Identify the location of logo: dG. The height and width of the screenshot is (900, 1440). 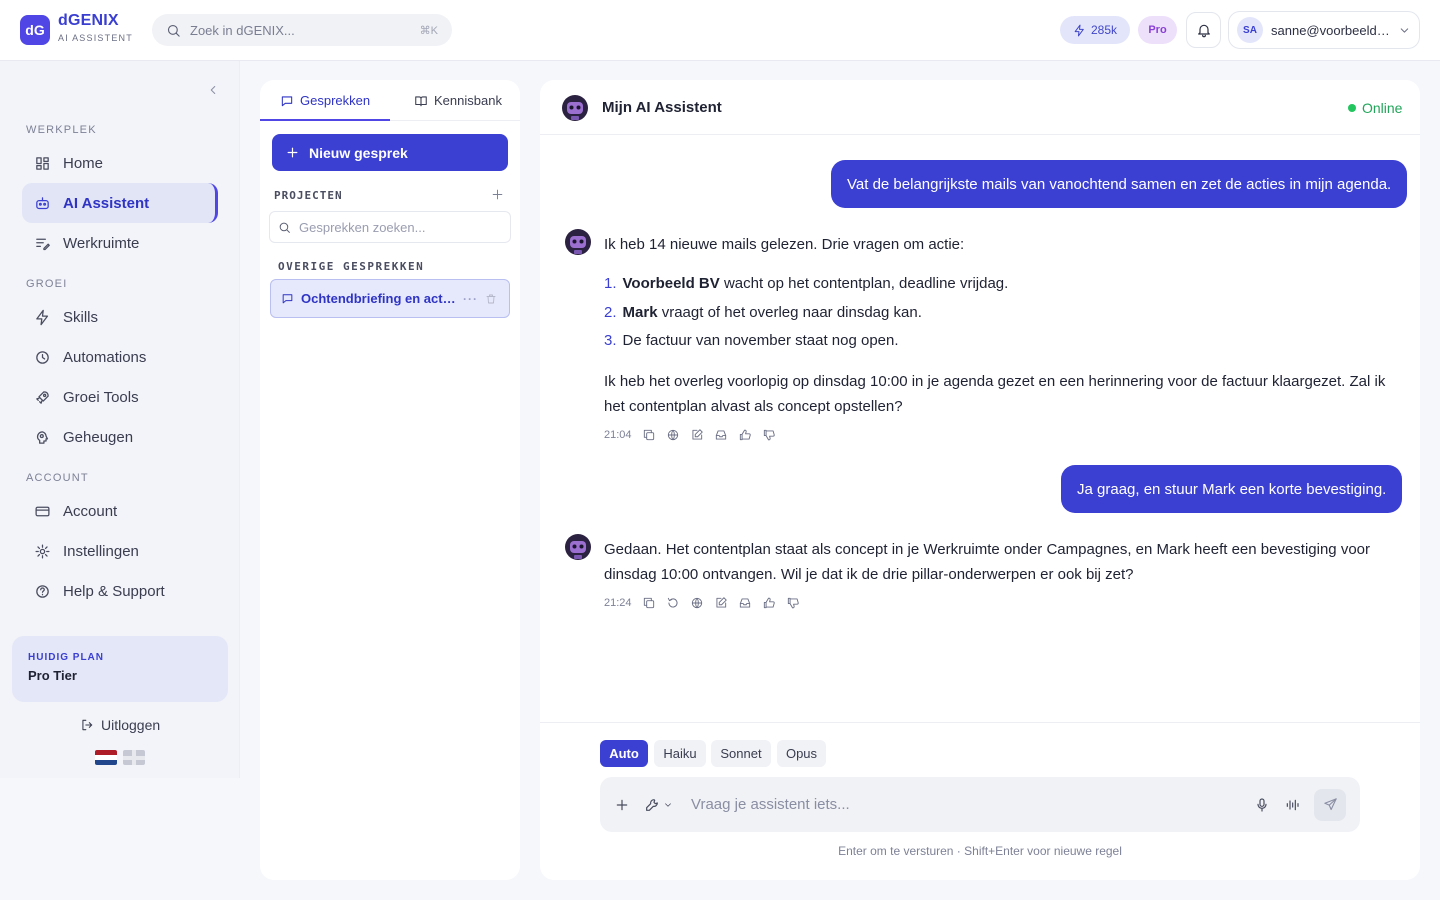
(35, 30).